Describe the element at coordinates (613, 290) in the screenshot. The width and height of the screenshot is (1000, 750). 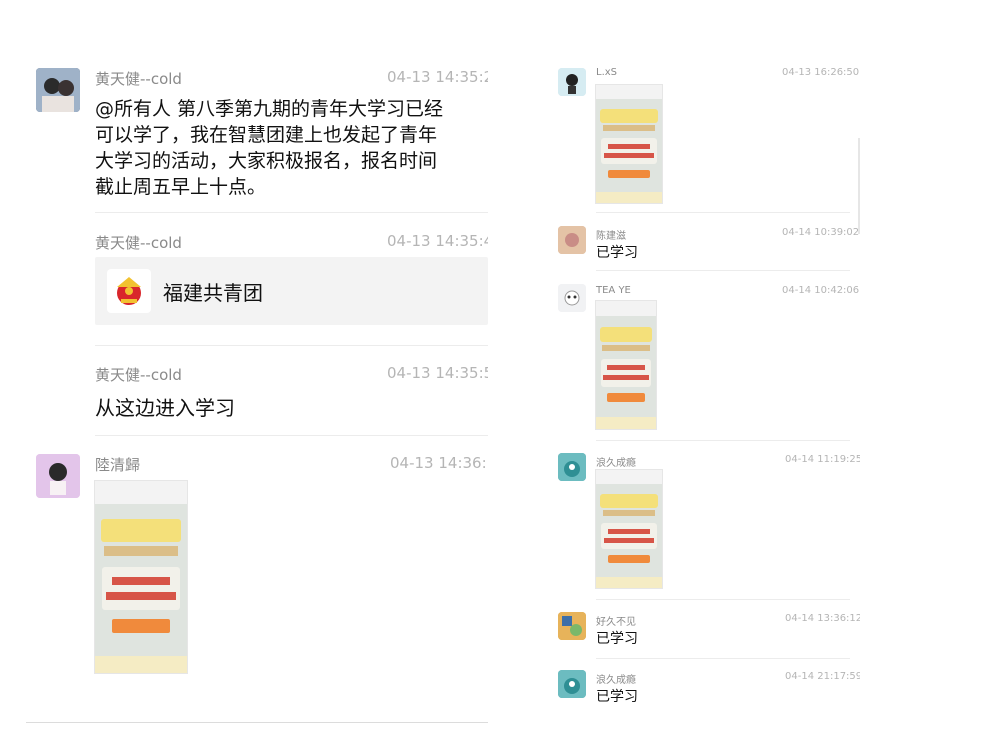
I see `sender-name: TEA YE` at that location.